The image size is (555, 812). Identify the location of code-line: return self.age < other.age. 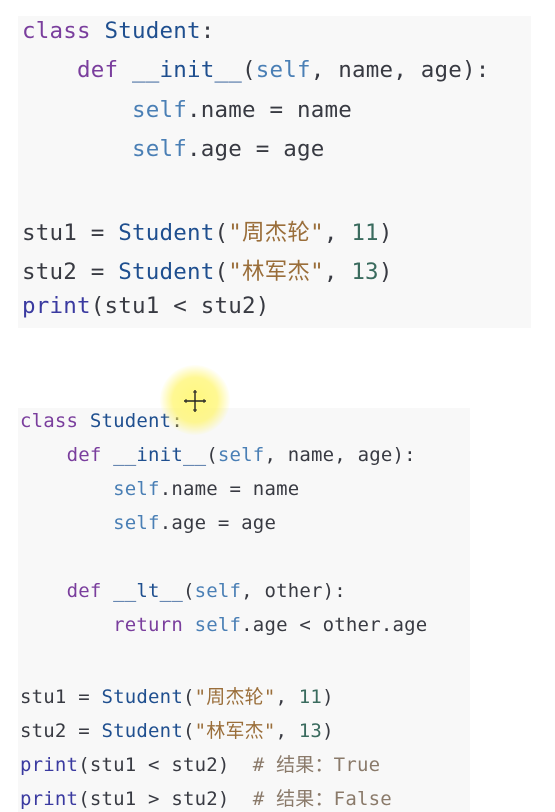
(223, 625).